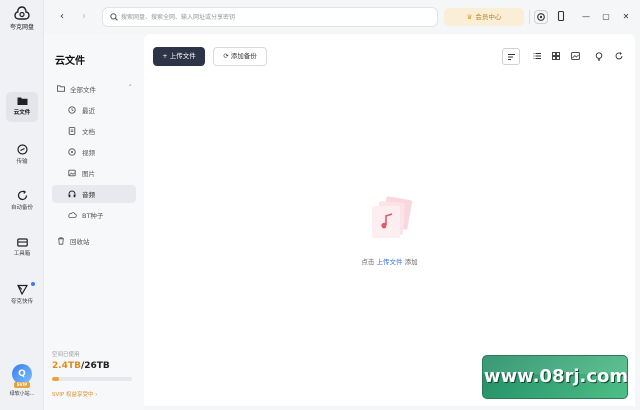  What do you see at coordinates (74, 394) in the screenshot?
I see `svip-promo-link: SVIP 权益享受中 ›` at bounding box center [74, 394].